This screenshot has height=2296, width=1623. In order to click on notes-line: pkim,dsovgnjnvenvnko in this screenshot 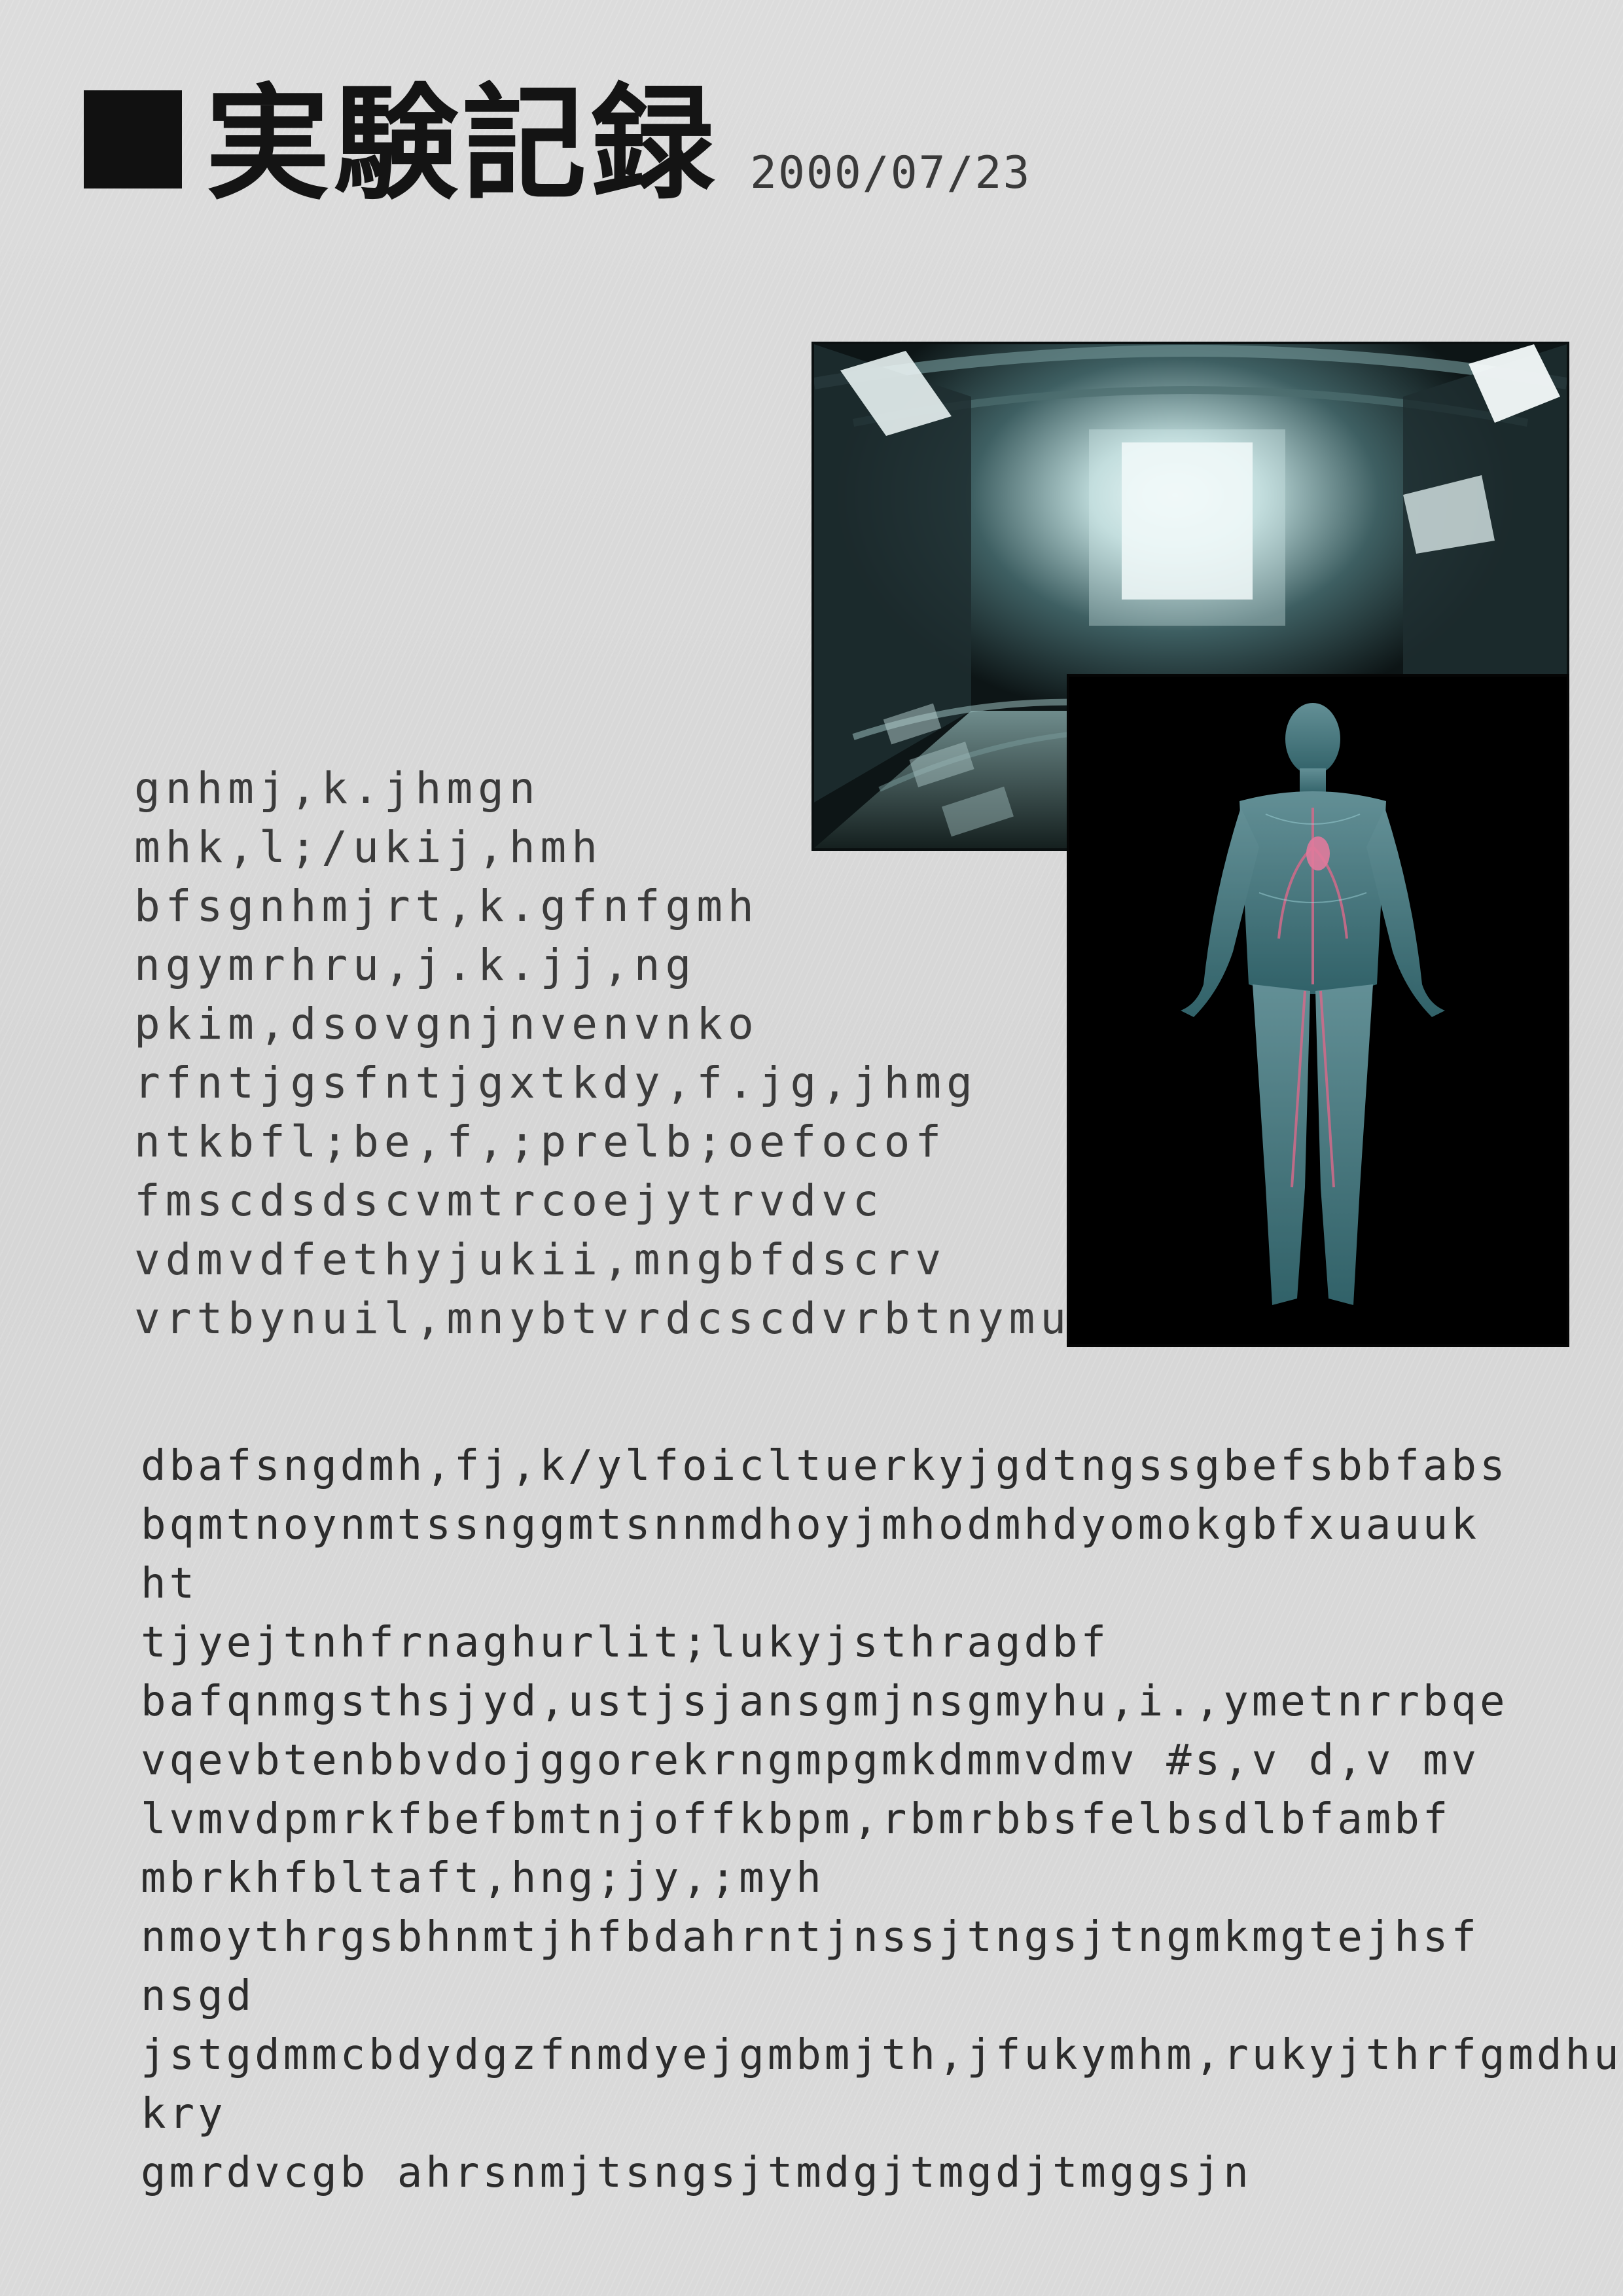, I will do `click(446, 1024)`.